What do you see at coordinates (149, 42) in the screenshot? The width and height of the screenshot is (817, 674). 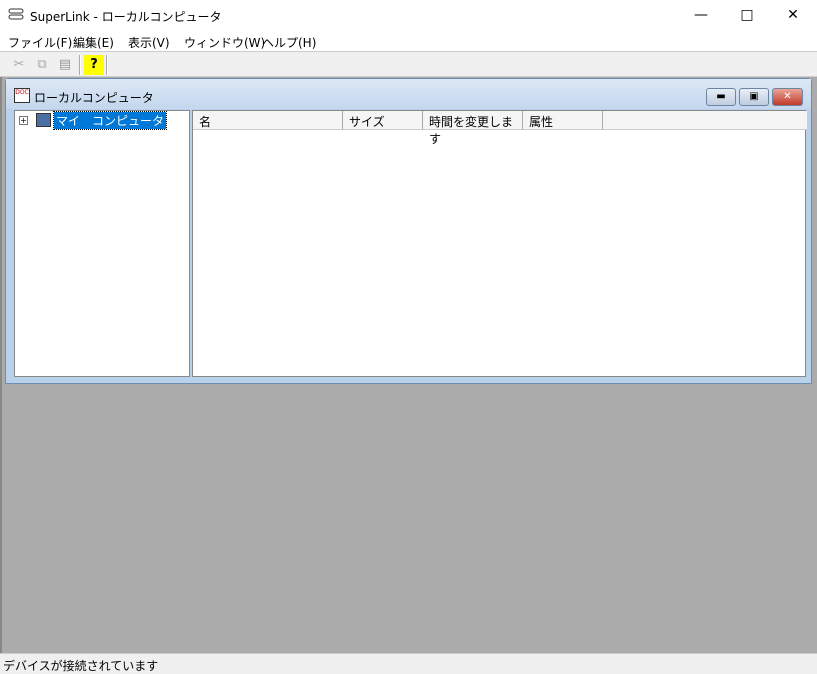 I see `menu-view: 表示(V)` at bounding box center [149, 42].